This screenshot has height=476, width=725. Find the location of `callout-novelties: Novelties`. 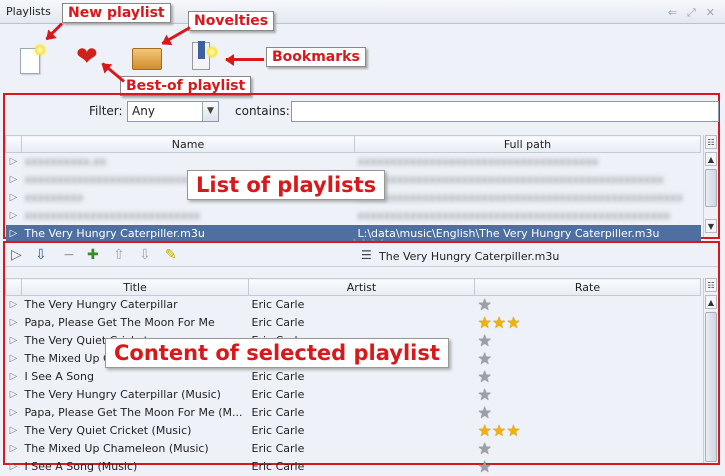

callout-novelties: Novelties is located at coordinates (231, 21).